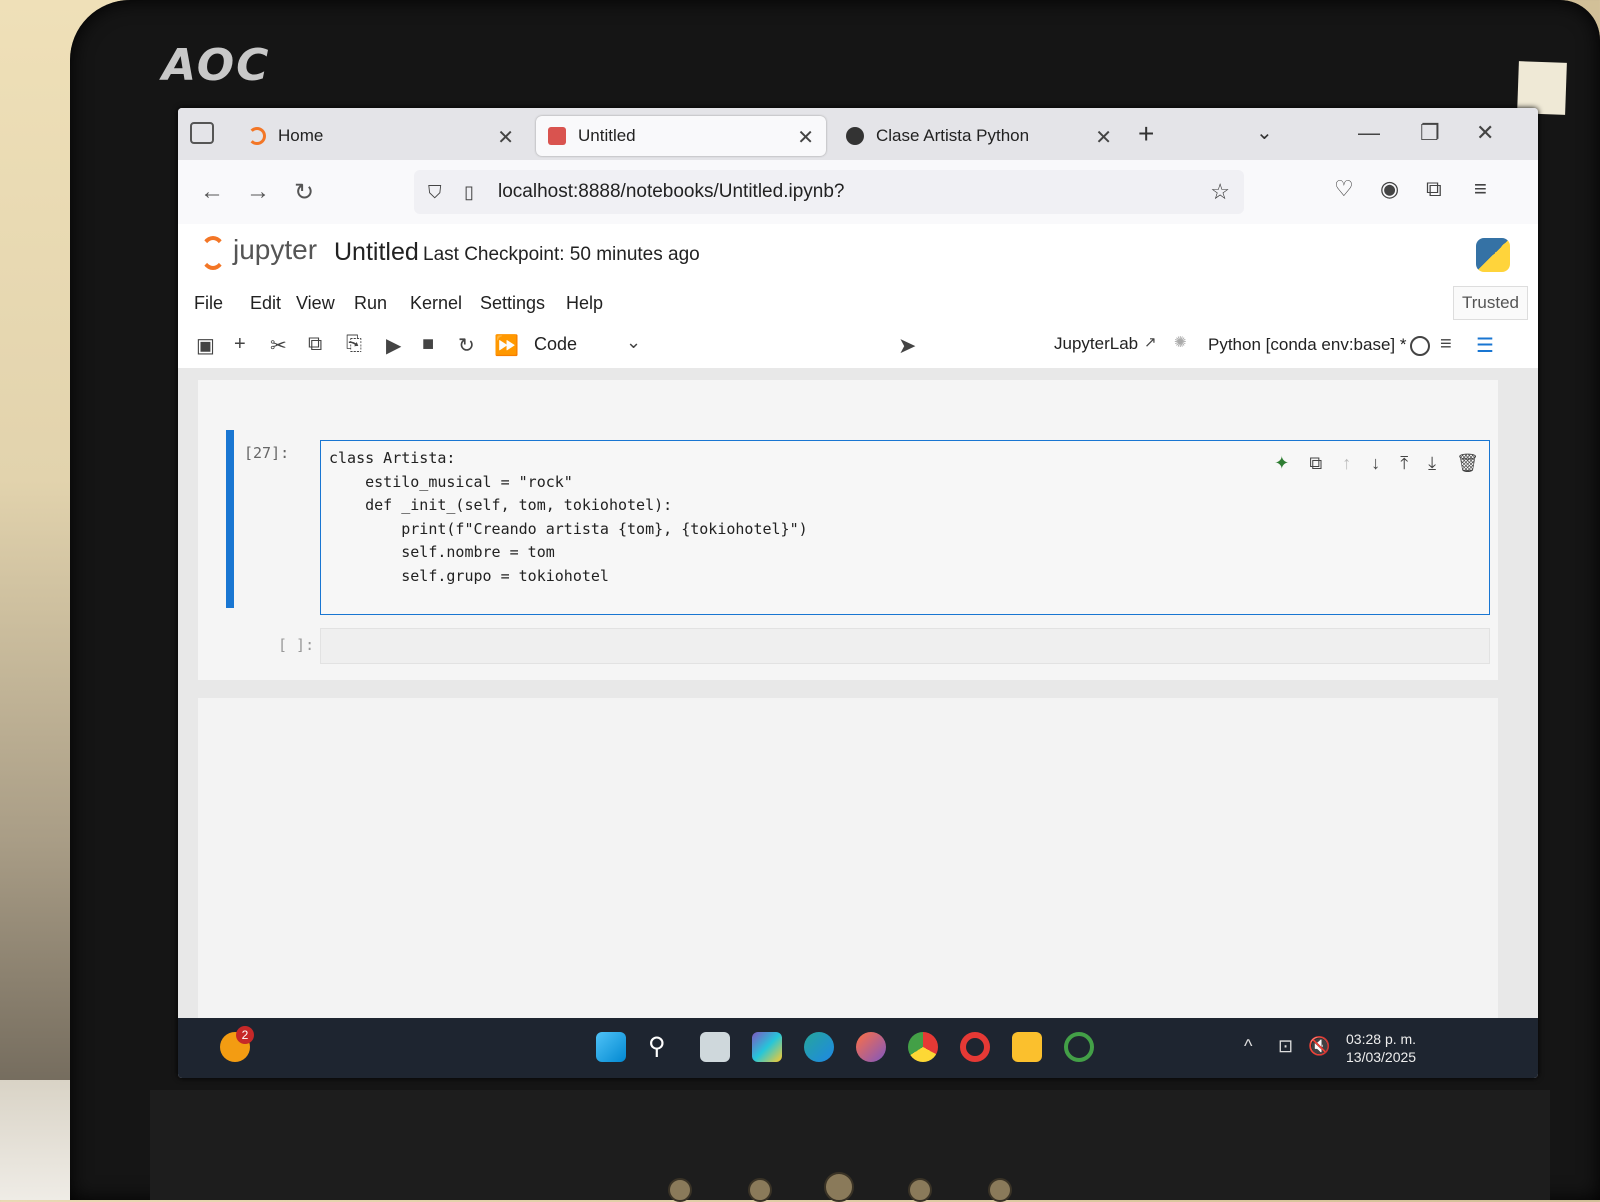  What do you see at coordinates (213, 253) in the screenshot?
I see `jupyter-logo-icon` at bounding box center [213, 253].